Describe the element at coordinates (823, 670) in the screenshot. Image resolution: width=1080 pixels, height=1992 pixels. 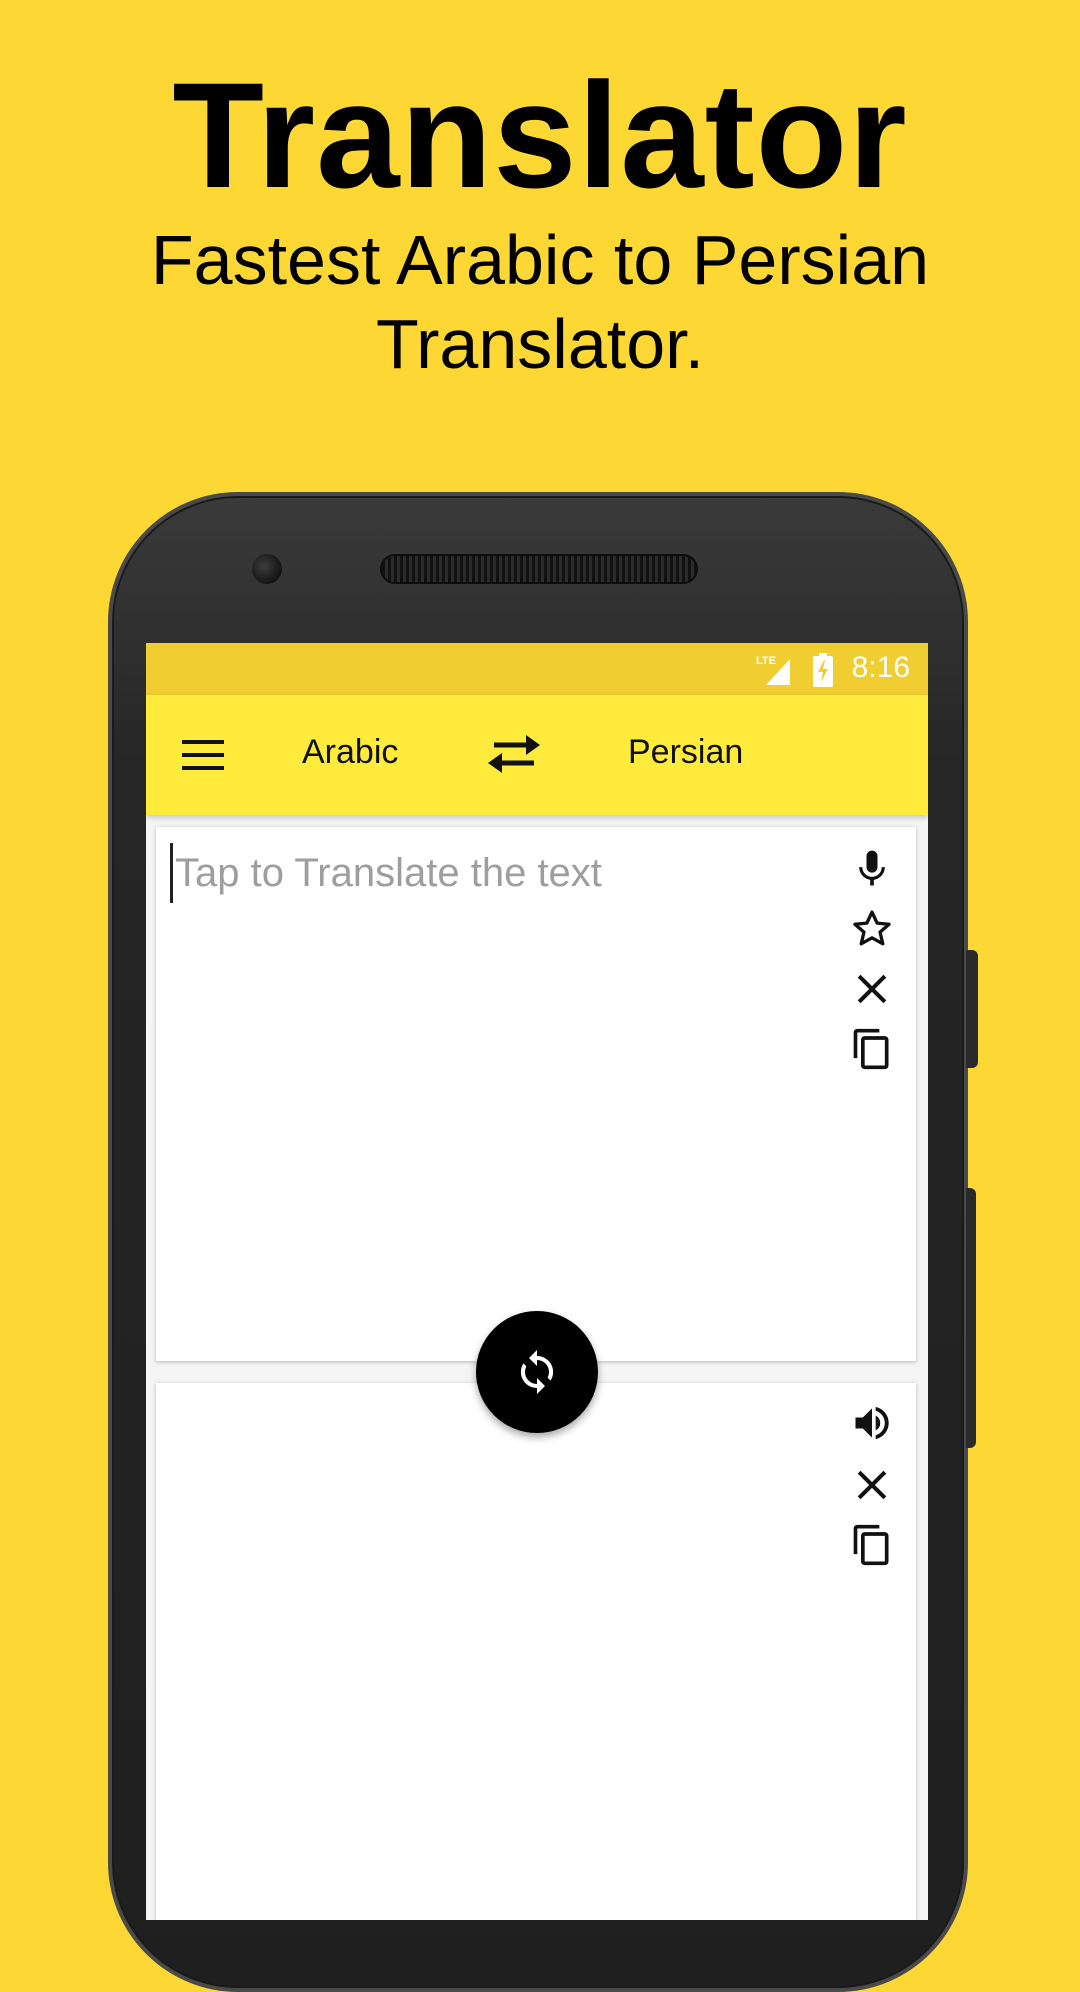
I see `battery-charging-icon` at that location.